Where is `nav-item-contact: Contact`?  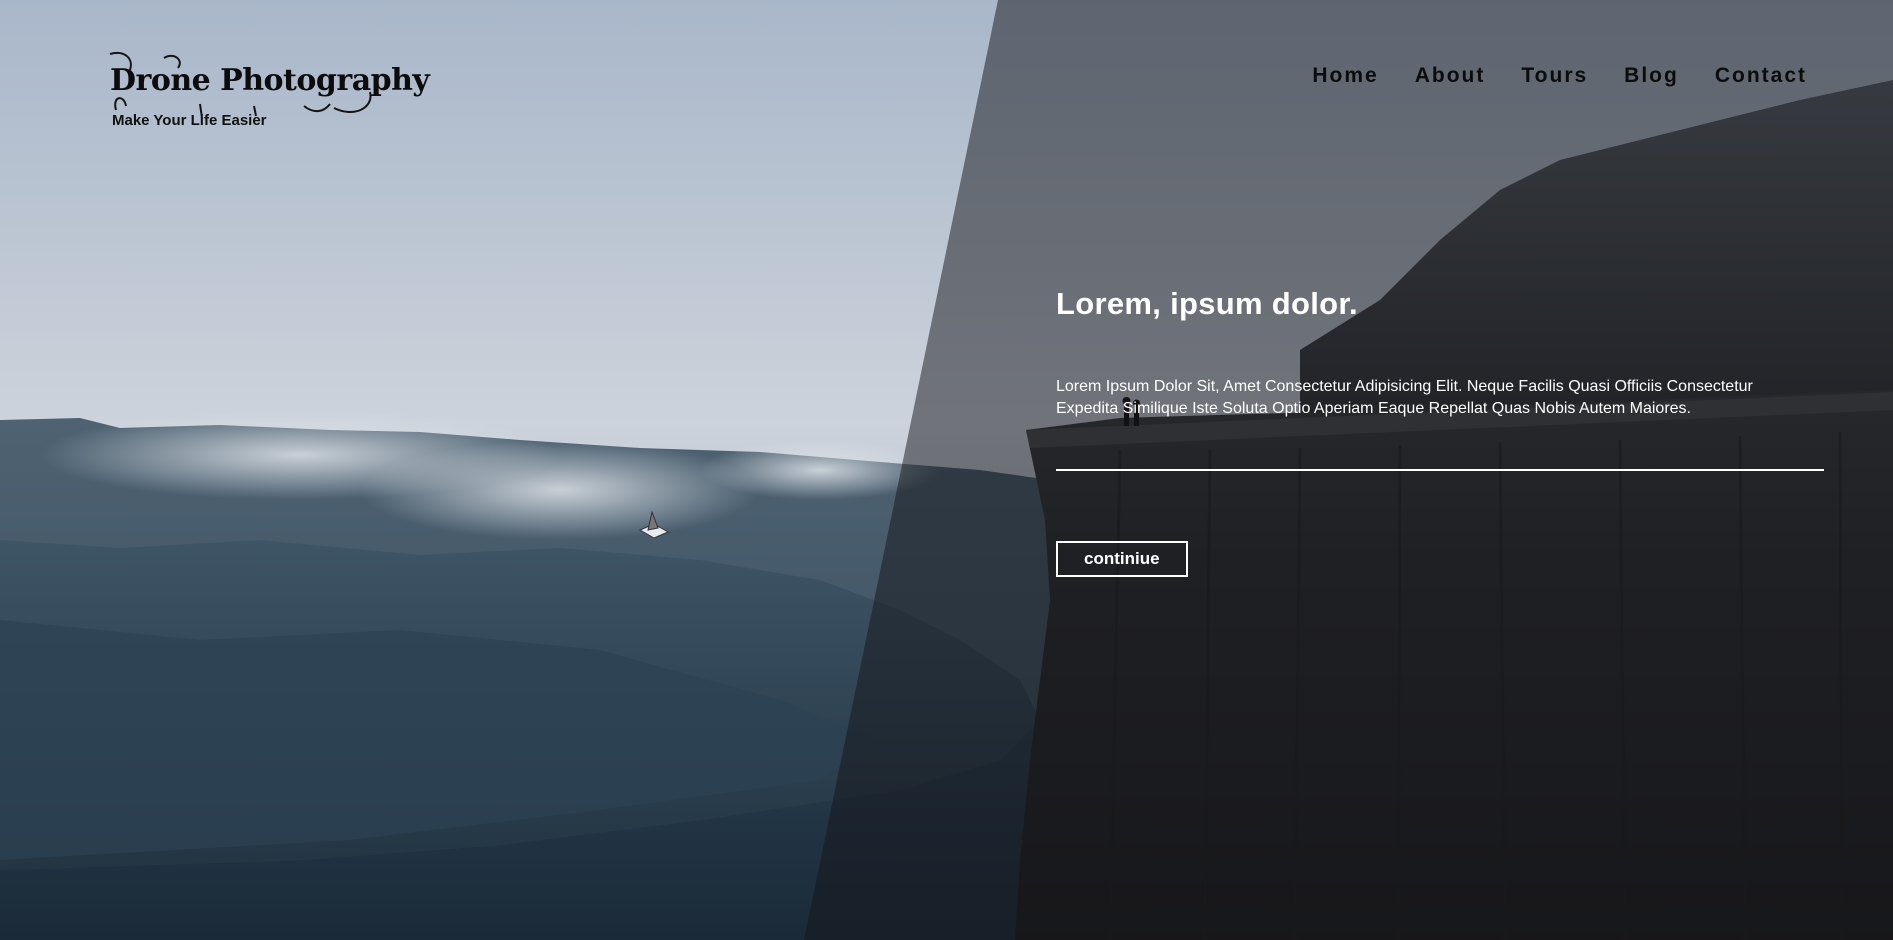
nav-item-contact: Contact is located at coordinates (1761, 76).